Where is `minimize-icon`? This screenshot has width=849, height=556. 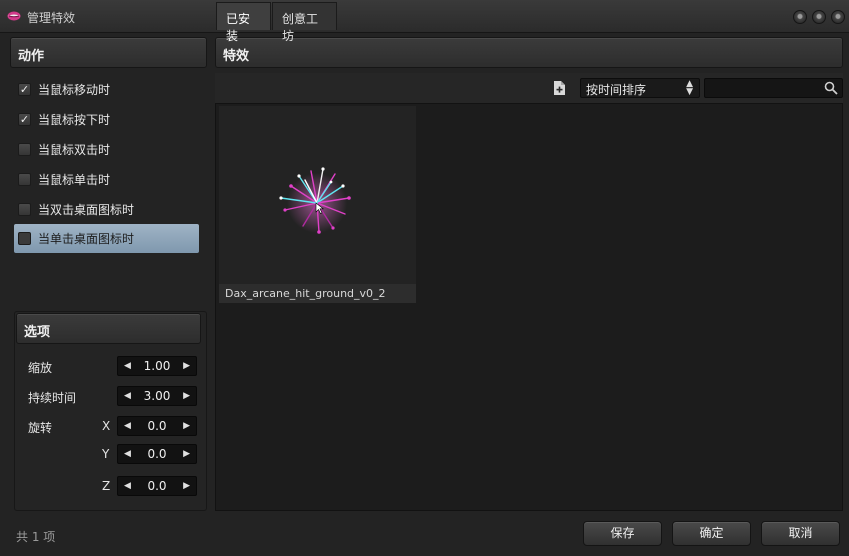 minimize-icon is located at coordinates (800, 17).